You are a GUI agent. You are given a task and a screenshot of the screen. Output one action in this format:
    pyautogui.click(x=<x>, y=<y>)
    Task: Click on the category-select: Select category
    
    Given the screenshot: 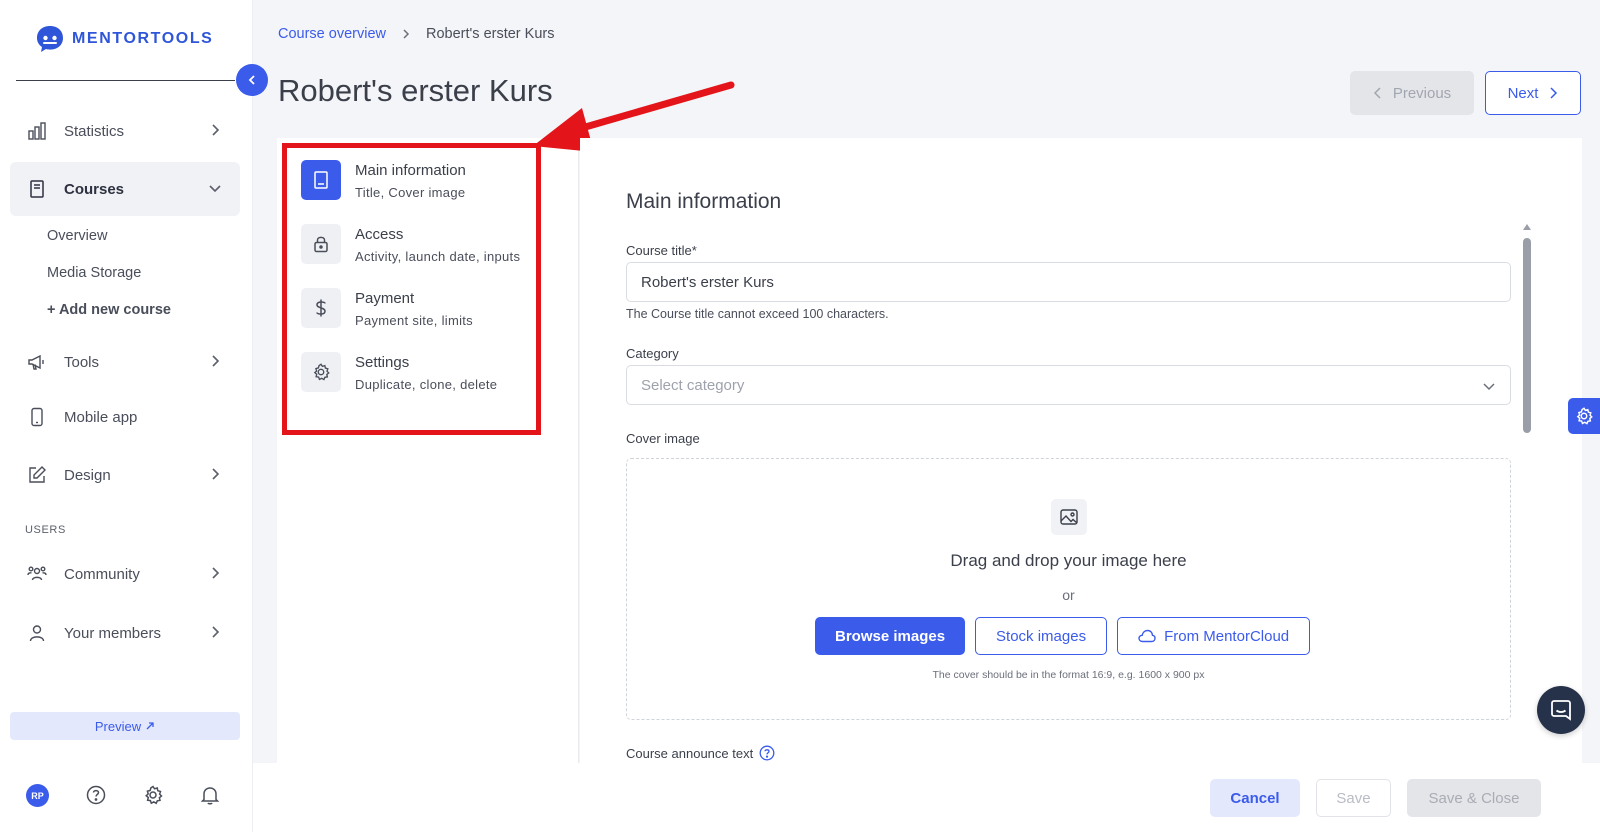 What is the action you would take?
    pyautogui.click(x=1068, y=385)
    